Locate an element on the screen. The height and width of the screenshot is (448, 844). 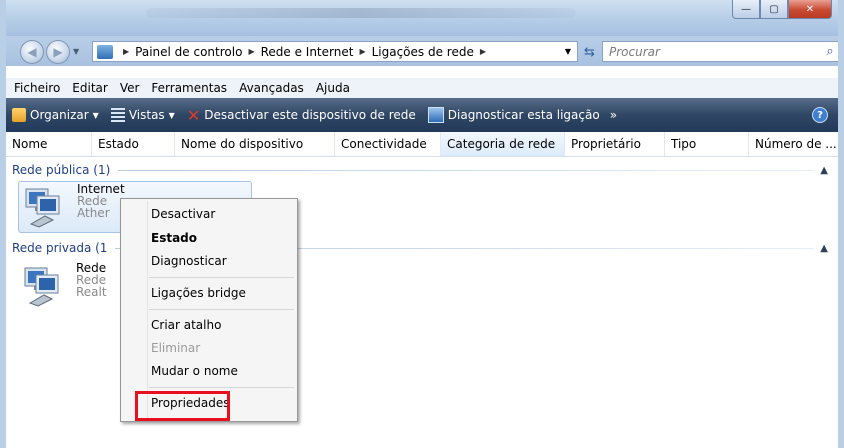
diagnose-icon is located at coordinates (435, 115).